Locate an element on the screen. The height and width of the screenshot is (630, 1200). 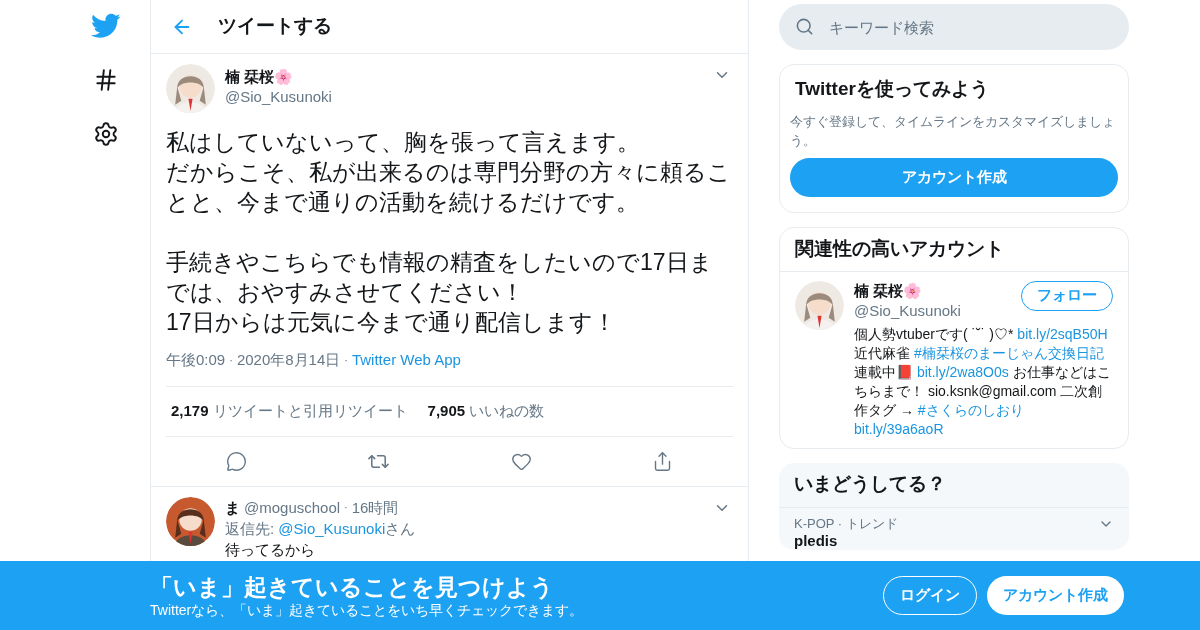
stat-count: 7,905 is located at coordinates (446, 411).